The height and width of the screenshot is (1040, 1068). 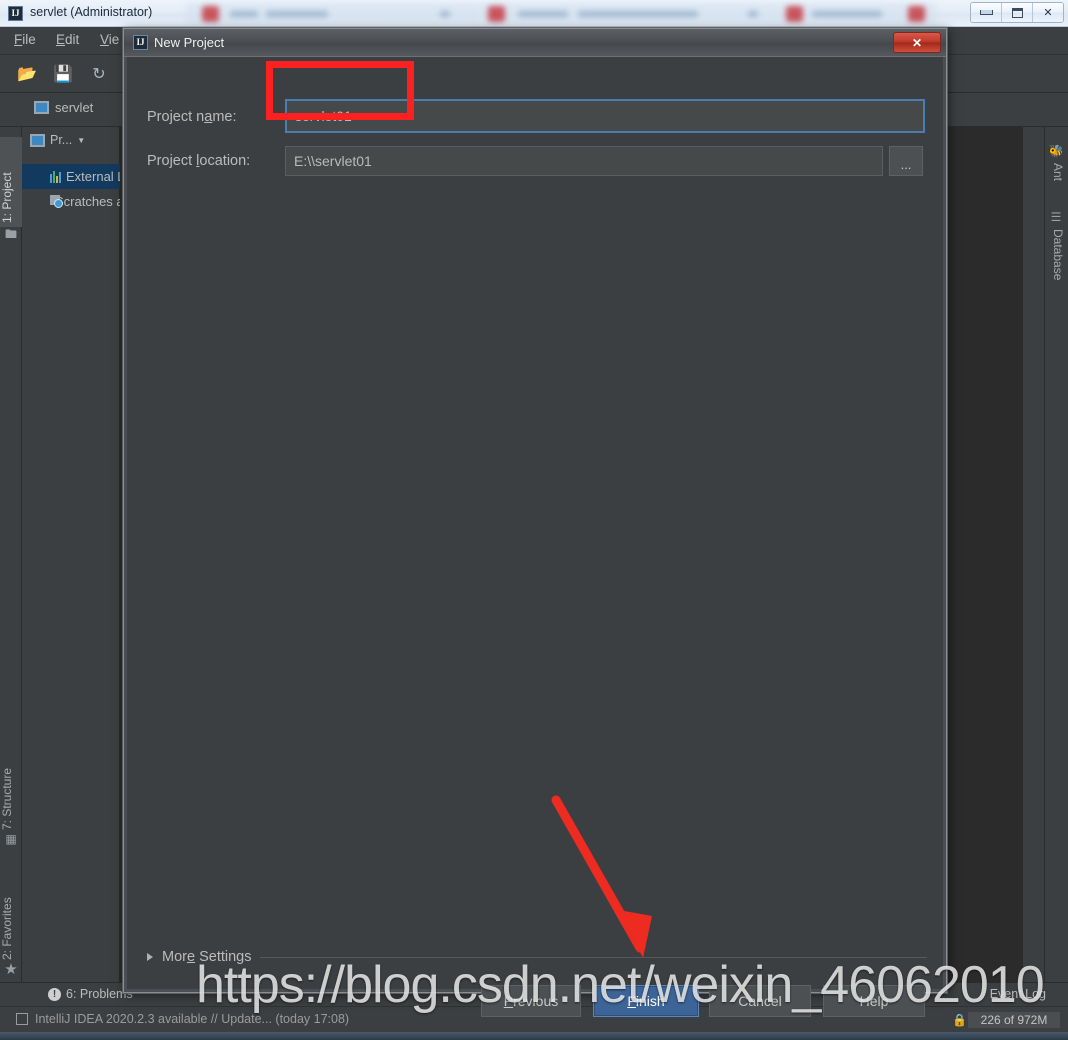 I want to click on project-location-label: Project location:, so click(x=198, y=161).